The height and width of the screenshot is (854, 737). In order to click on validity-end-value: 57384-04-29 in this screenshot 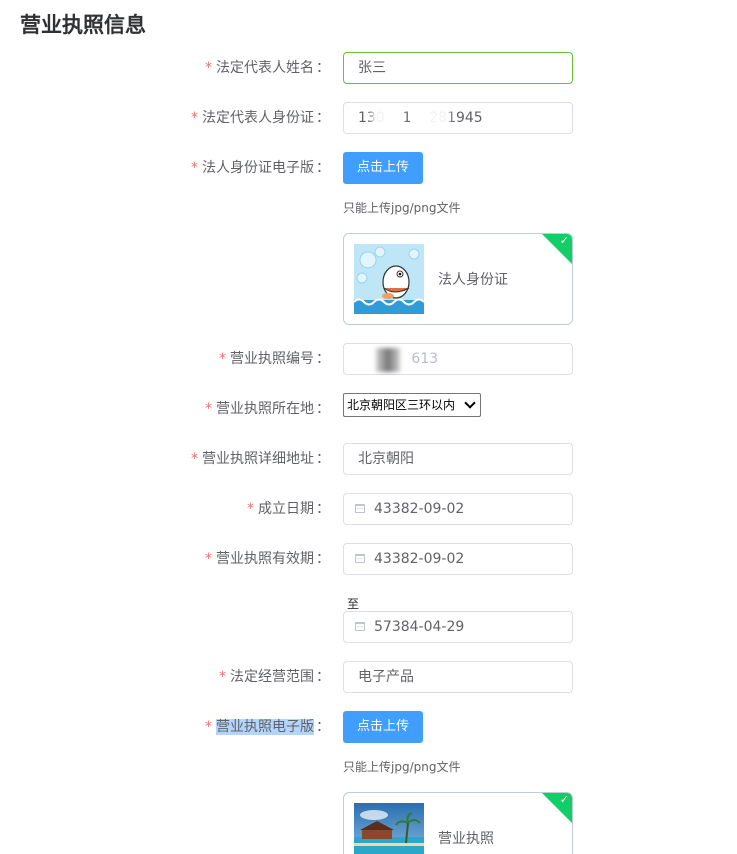, I will do `click(419, 627)`.